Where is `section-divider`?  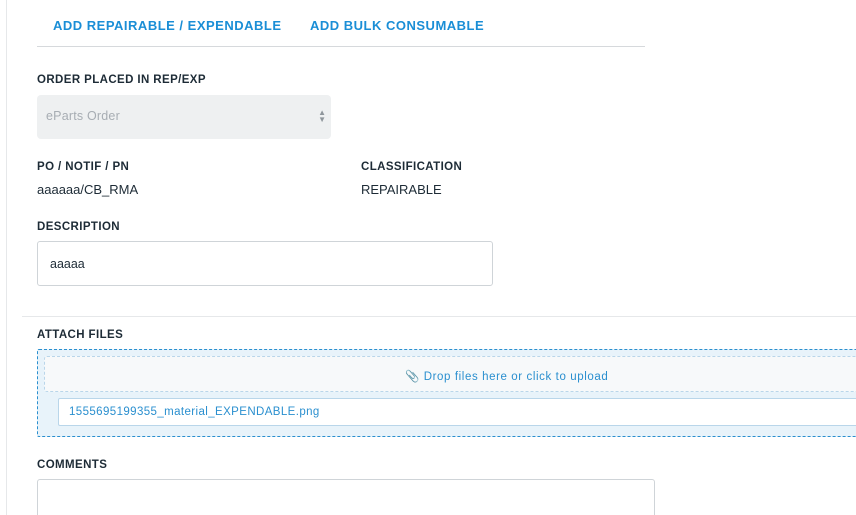
section-divider is located at coordinates (439, 316).